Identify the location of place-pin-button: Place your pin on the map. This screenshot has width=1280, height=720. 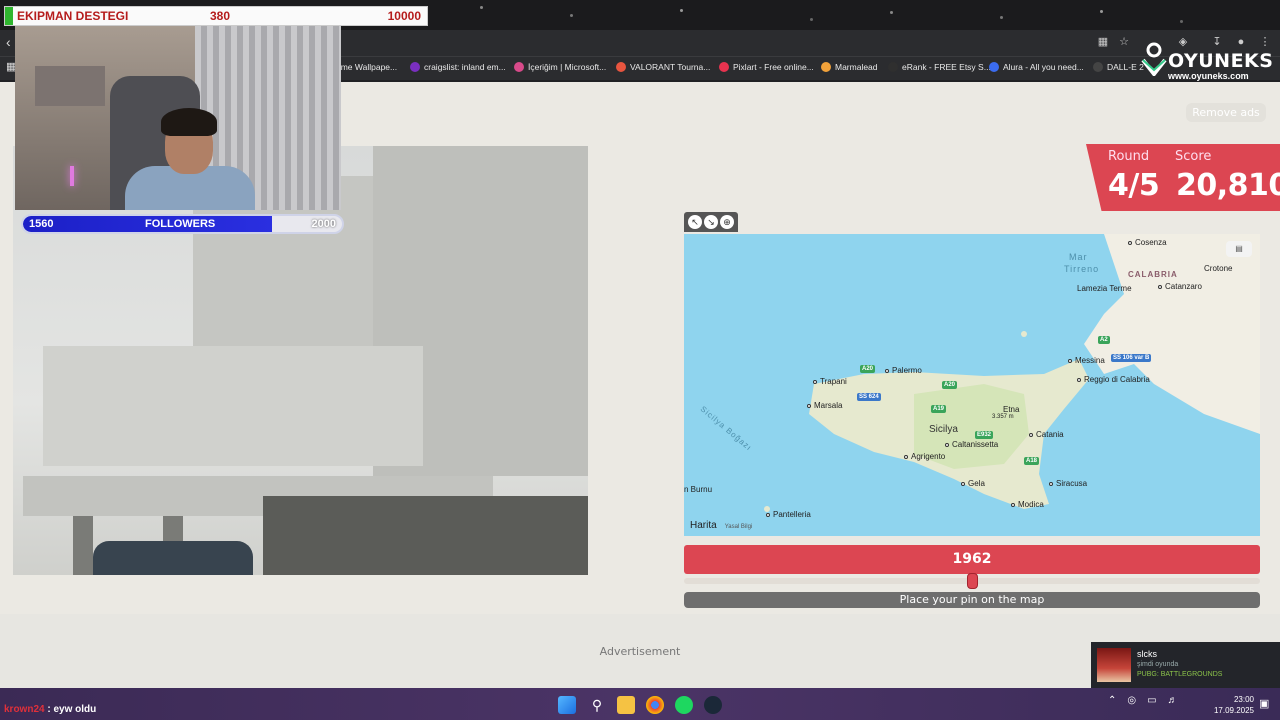
(972, 600).